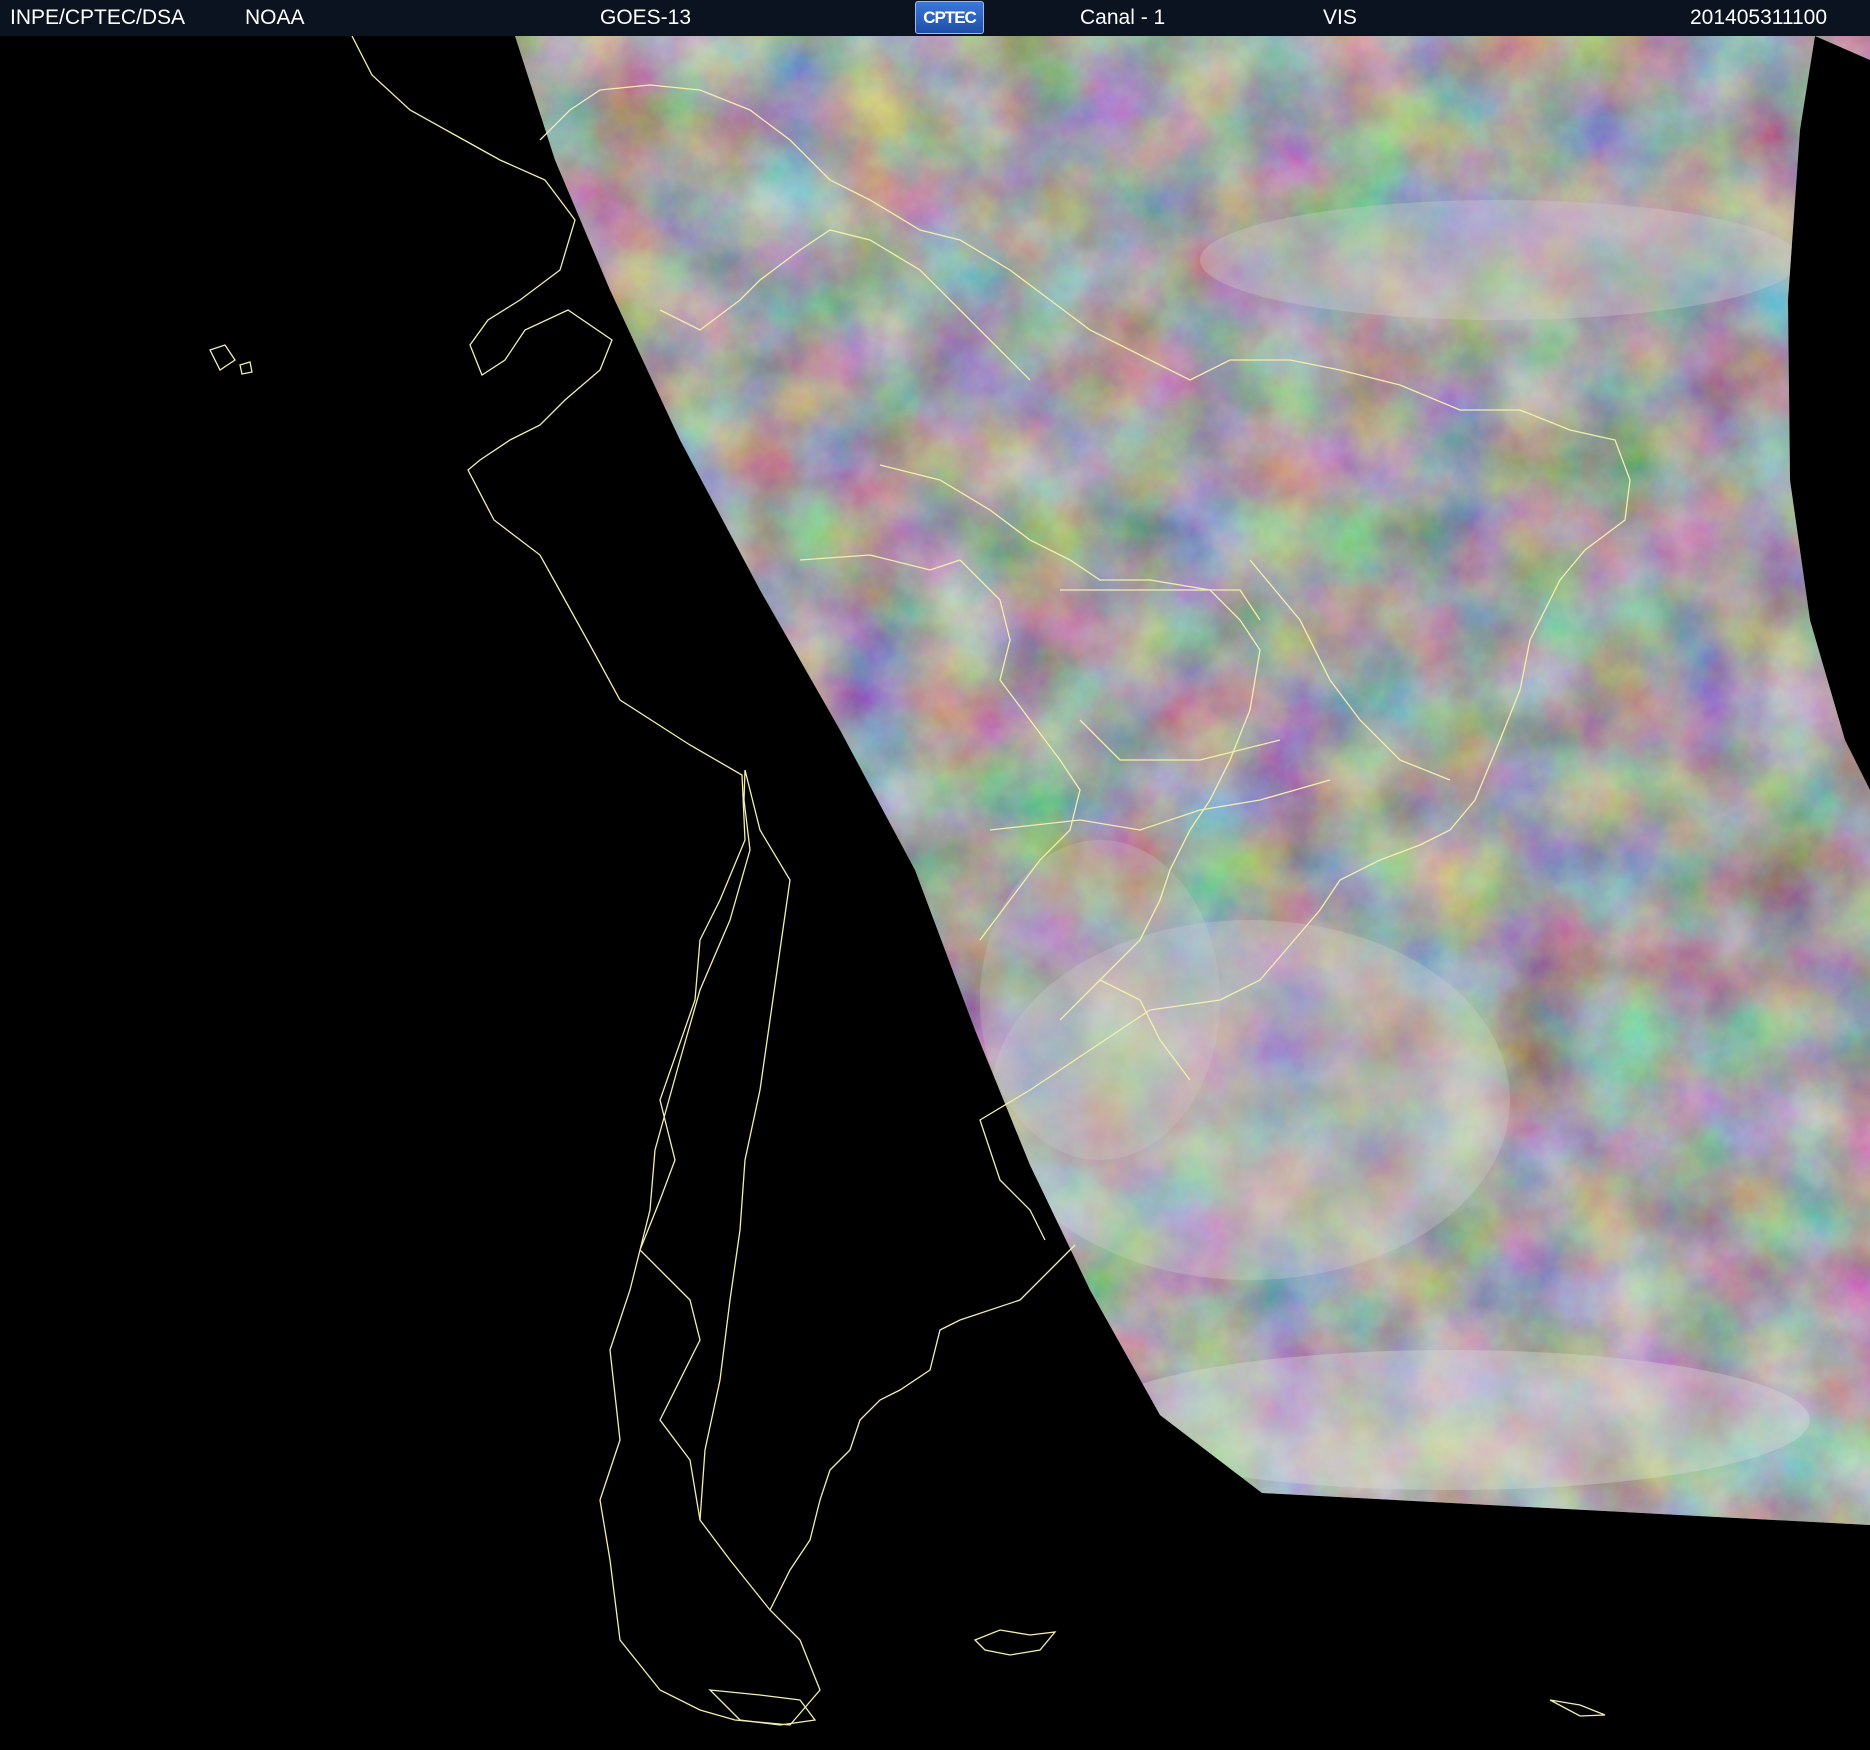 This screenshot has width=1870, height=1750. What do you see at coordinates (1759, 17) in the screenshot?
I see `timestamp-label: 201405311100` at bounding box center [1759, 17].